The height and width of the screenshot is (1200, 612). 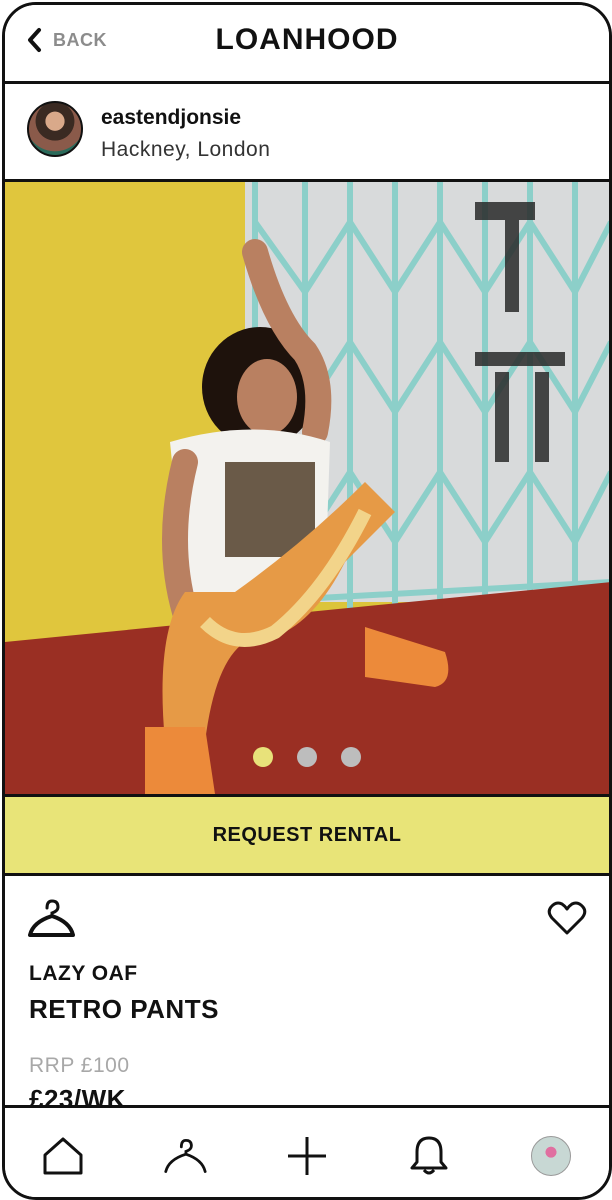 I want to click on bottom-navigation, so click(x=307, y=1151).